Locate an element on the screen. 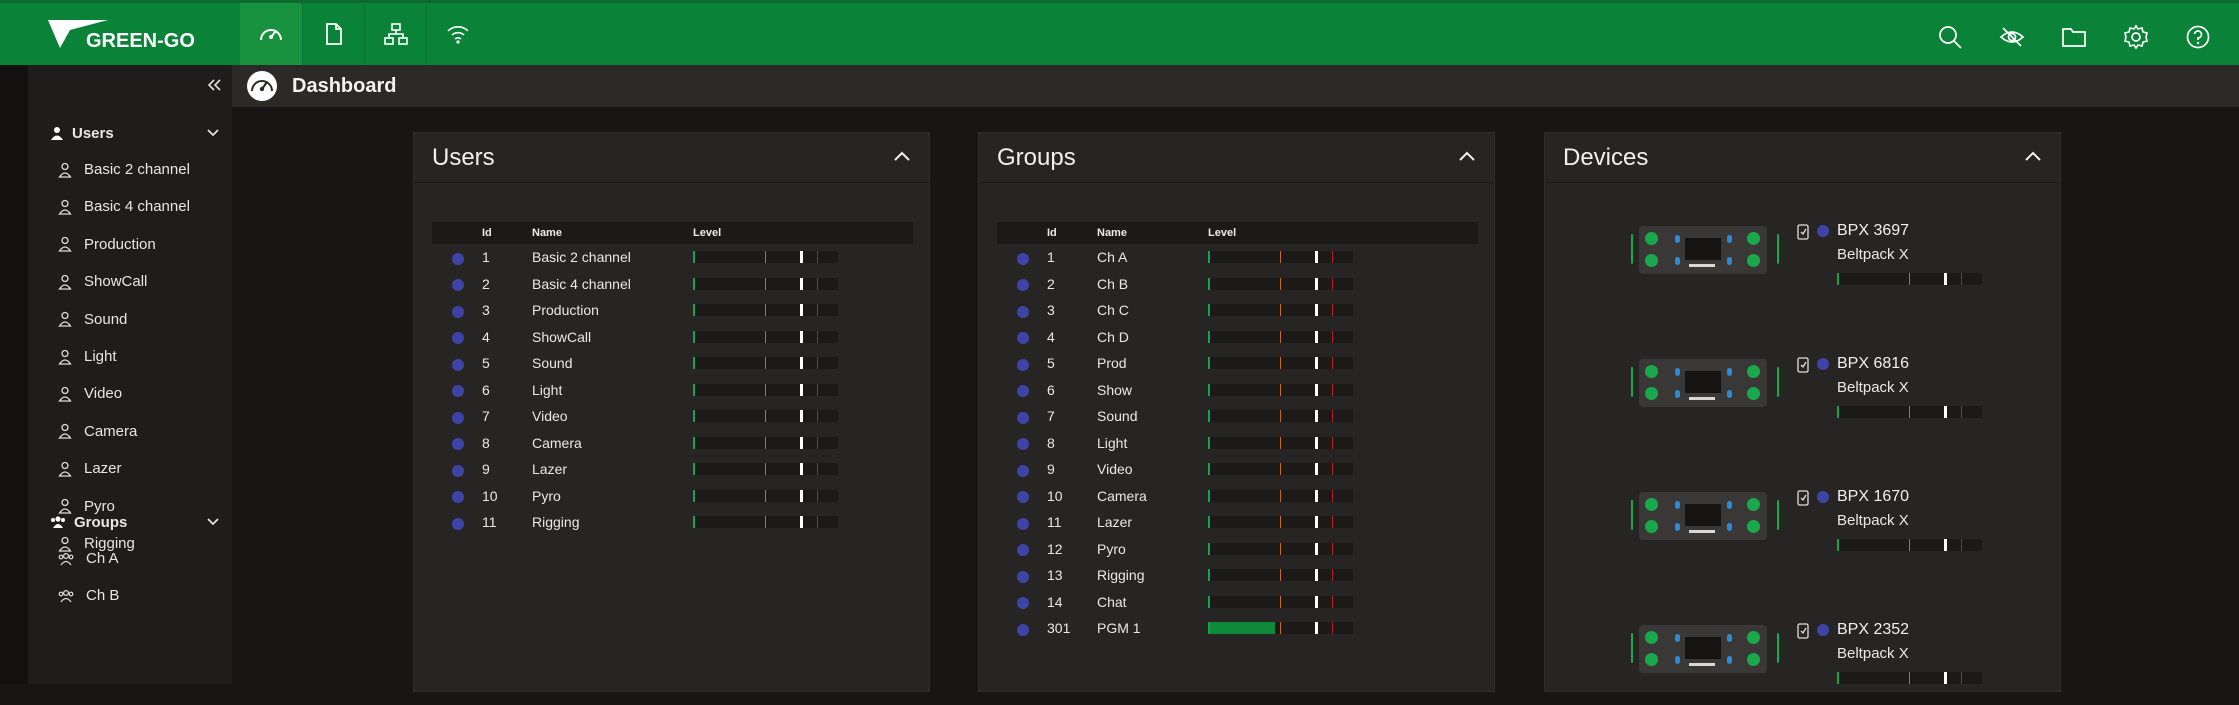 This screenshot has height=705, width=2239. devices-card-header: Devices is located at coordinates (1802, 158).